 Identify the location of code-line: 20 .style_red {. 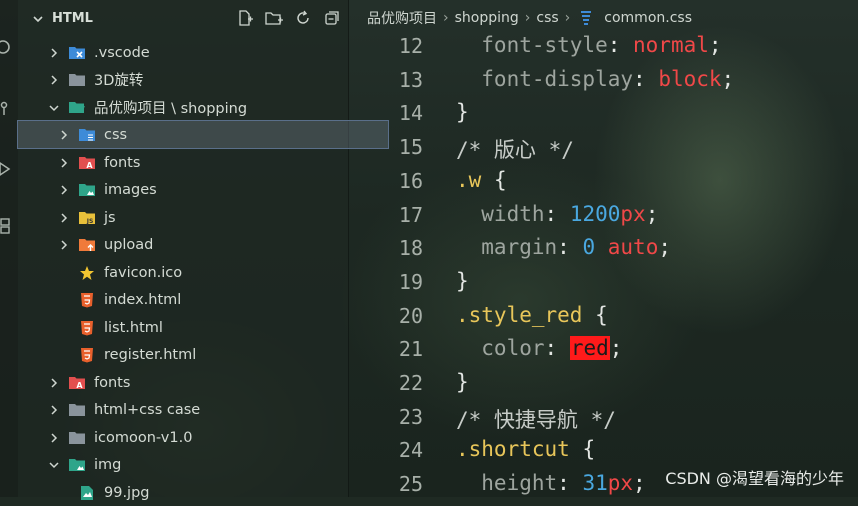
(603, 318).